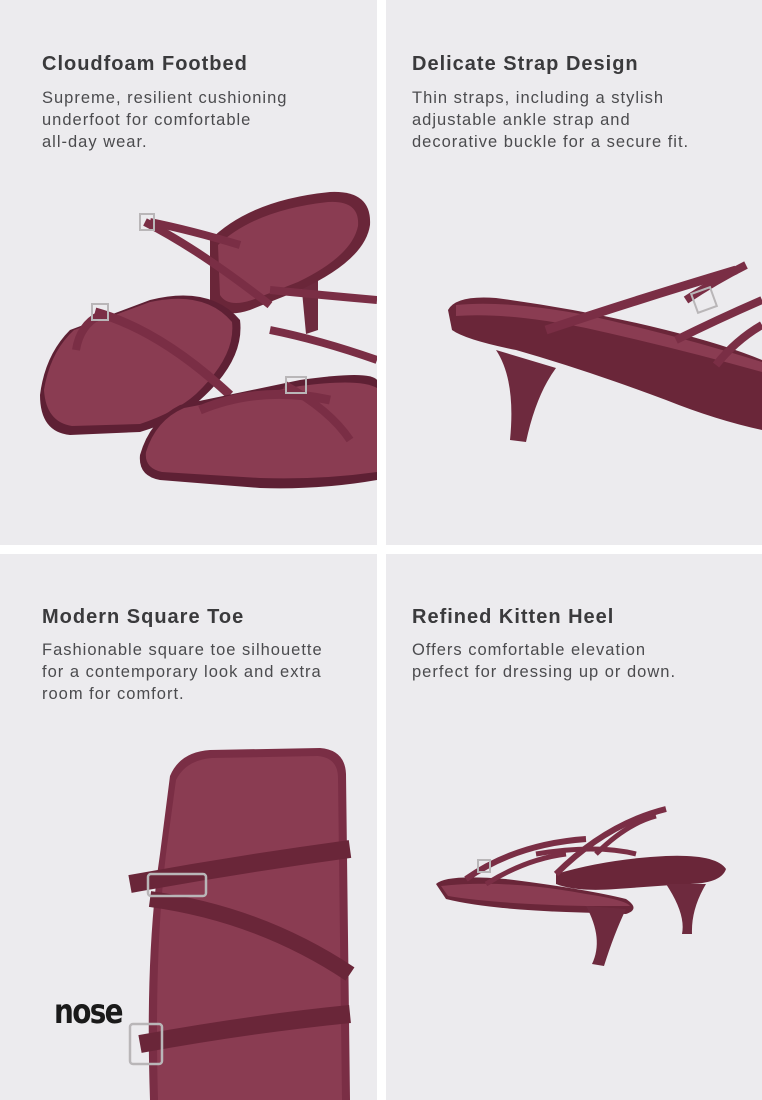 The height and width of the screenshot is (1100, 762). Describe the element at coordinates (95, 142) in the screenshot. I see `description-line: all-day wear.` at that location.